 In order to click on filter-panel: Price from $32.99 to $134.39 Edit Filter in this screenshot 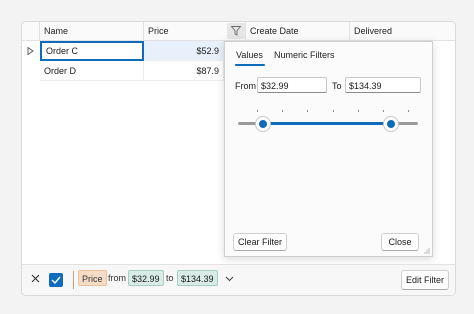, I will do `click(238, 279)`.